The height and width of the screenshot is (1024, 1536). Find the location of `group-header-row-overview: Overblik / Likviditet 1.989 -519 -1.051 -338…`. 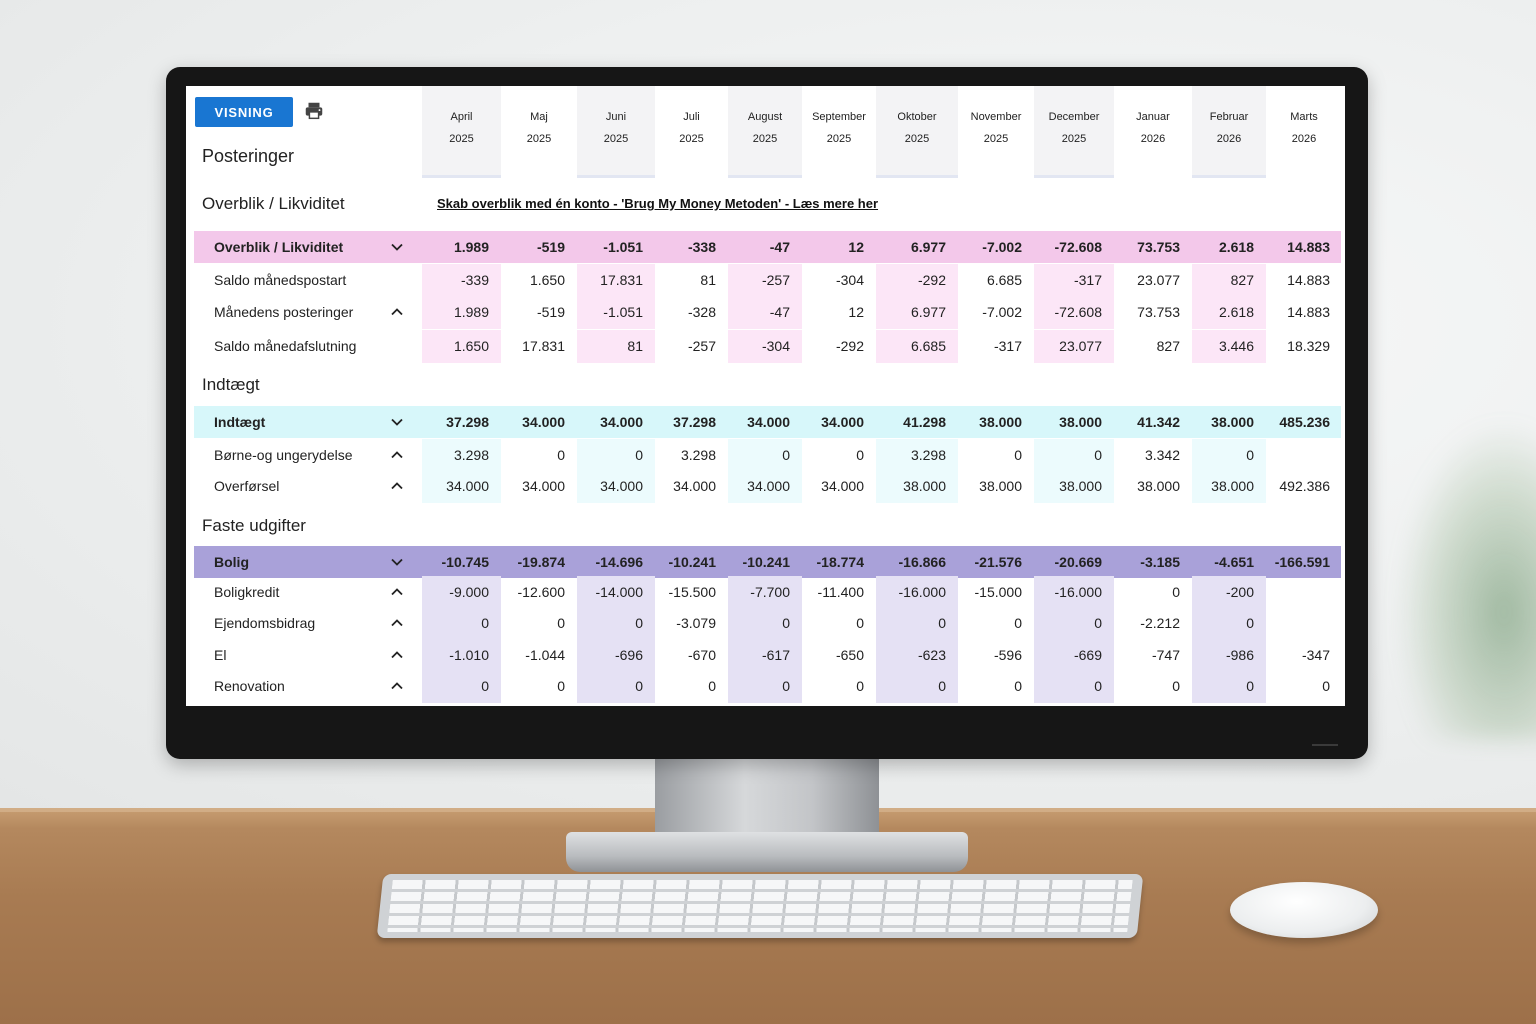

group-header-row-overview: Overblik / Likviditet 1.989 -519 -1.051 -338… is located at coordinates (767, 247).